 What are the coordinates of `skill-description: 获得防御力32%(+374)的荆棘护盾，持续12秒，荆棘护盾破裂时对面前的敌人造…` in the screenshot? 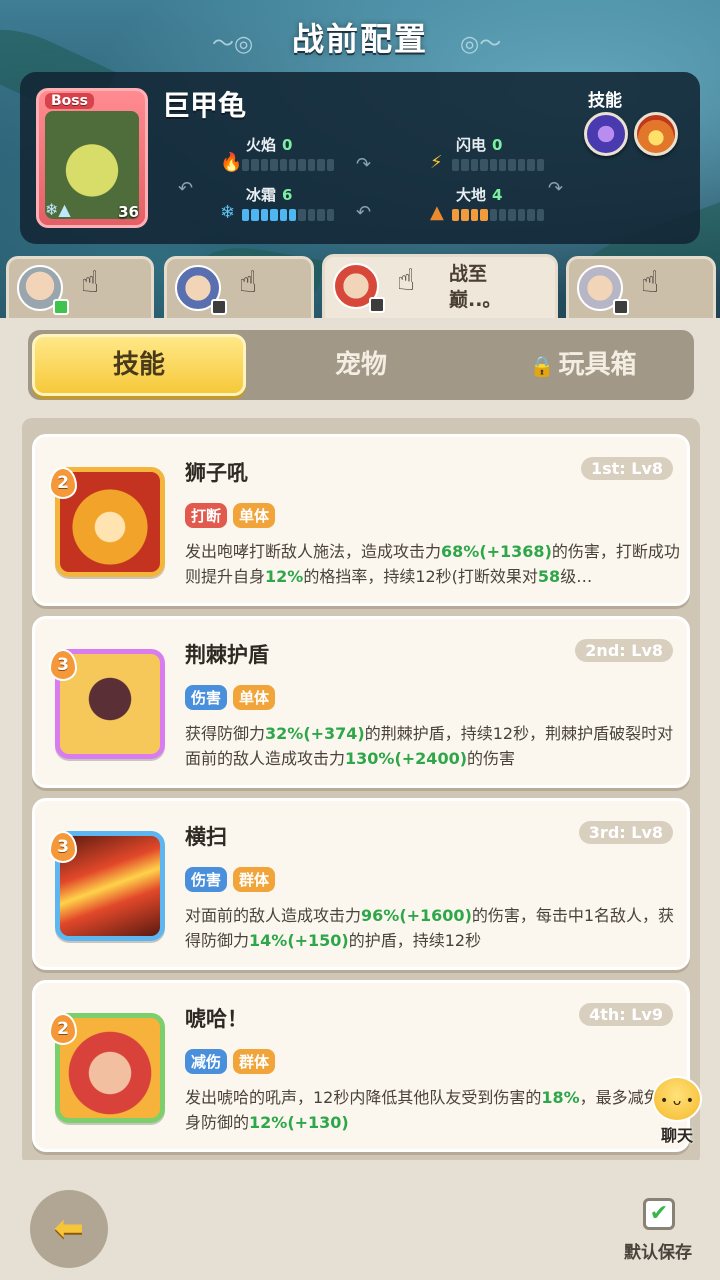 It's located at (429, 746).